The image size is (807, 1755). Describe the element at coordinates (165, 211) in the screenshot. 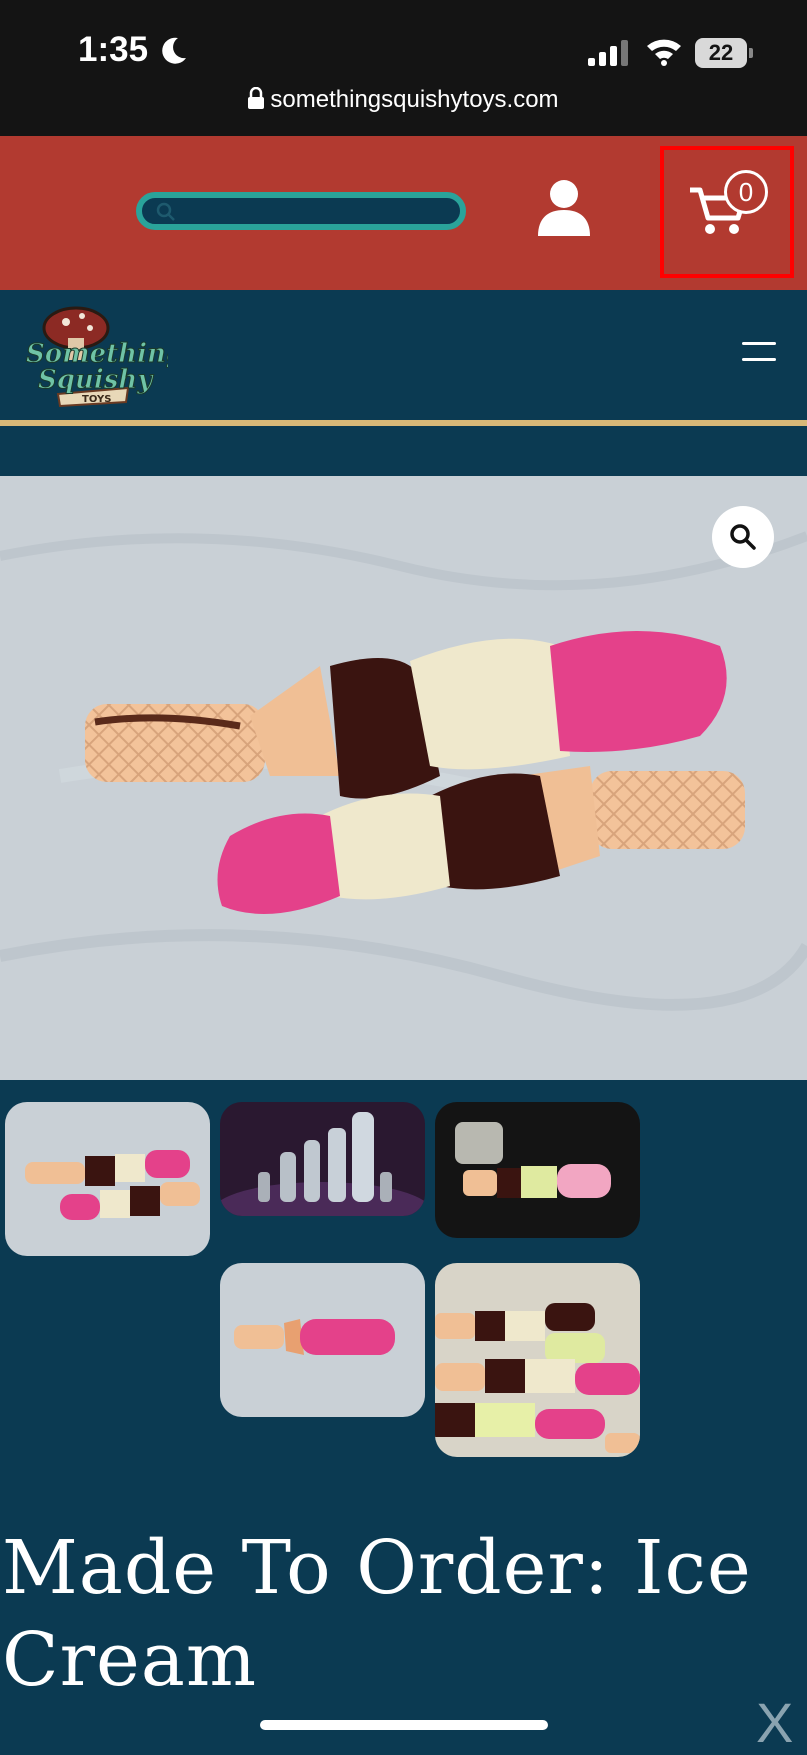

I see `search-icon` at that location.